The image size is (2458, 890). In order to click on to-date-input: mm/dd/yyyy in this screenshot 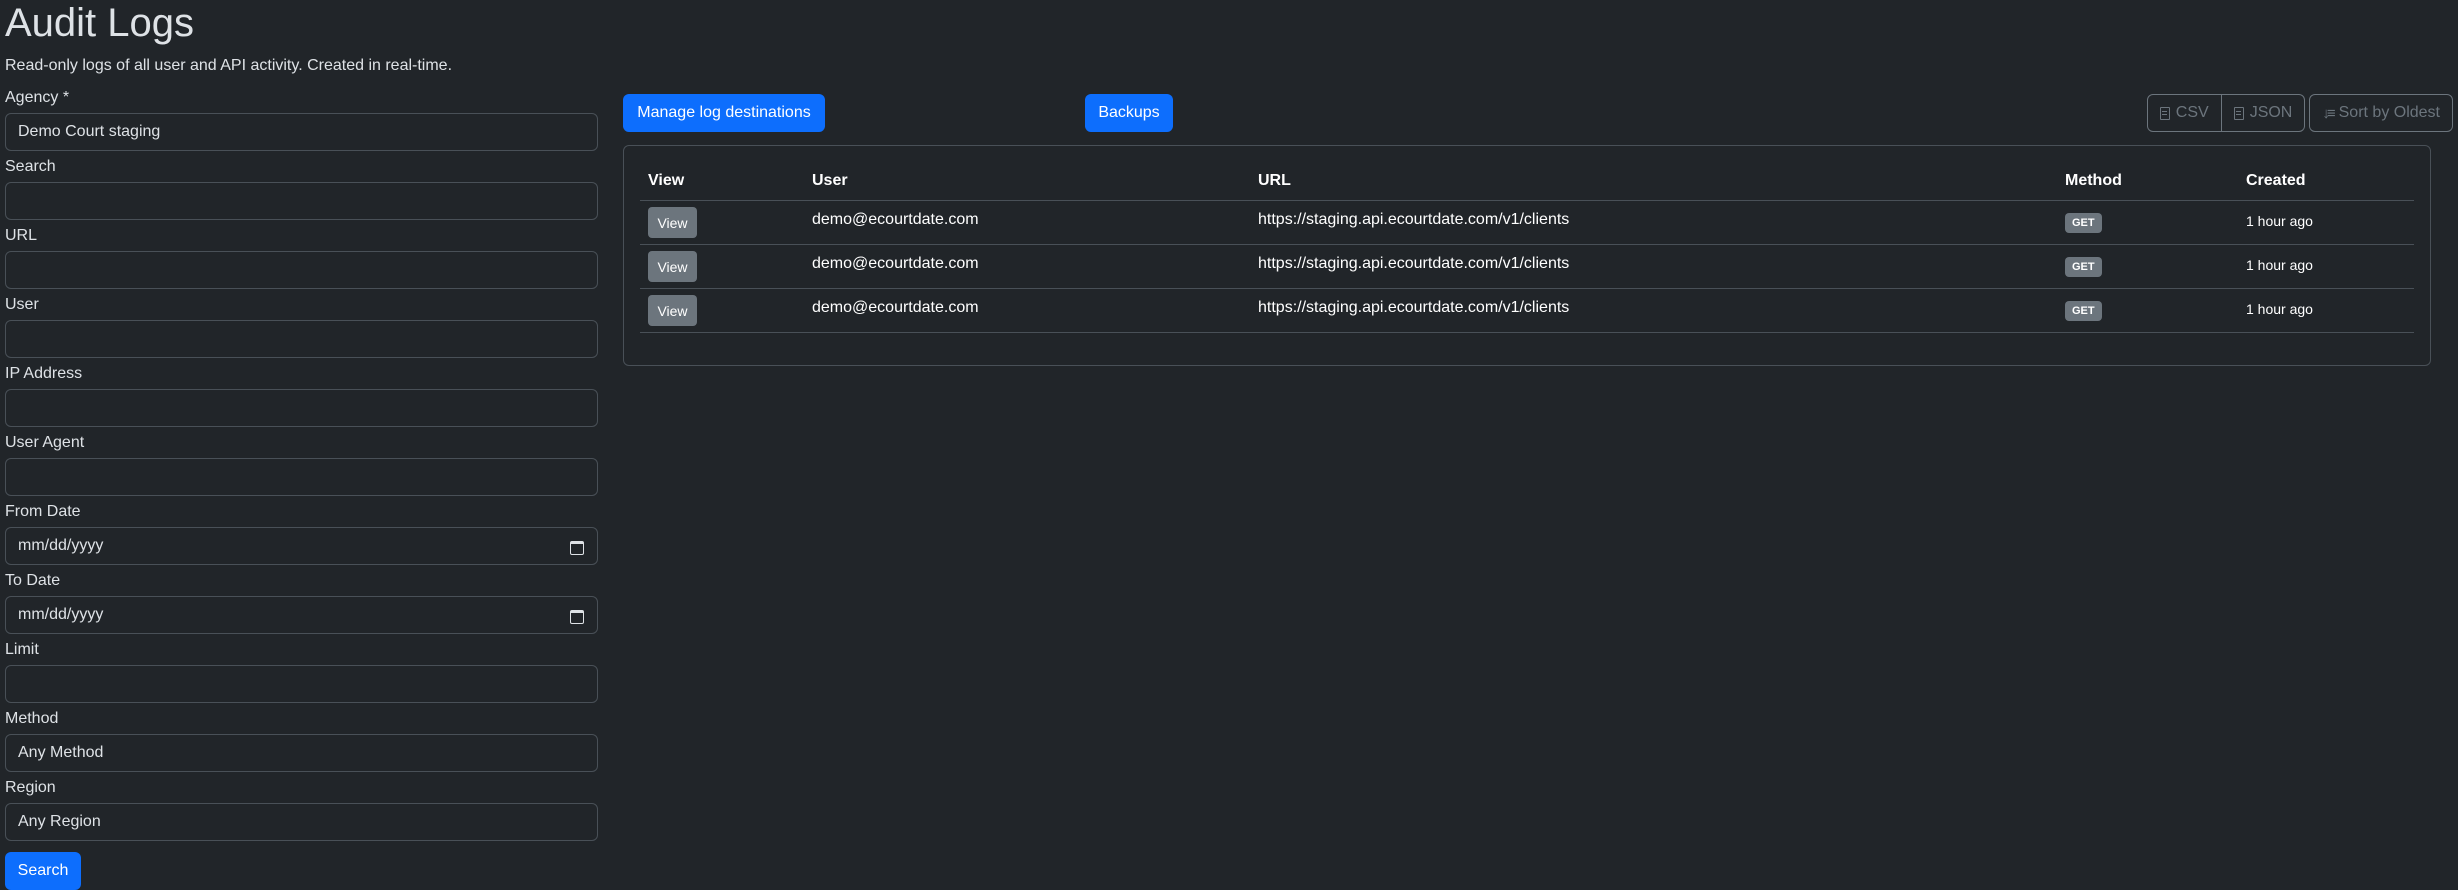, I will do `click(301, 615)`.